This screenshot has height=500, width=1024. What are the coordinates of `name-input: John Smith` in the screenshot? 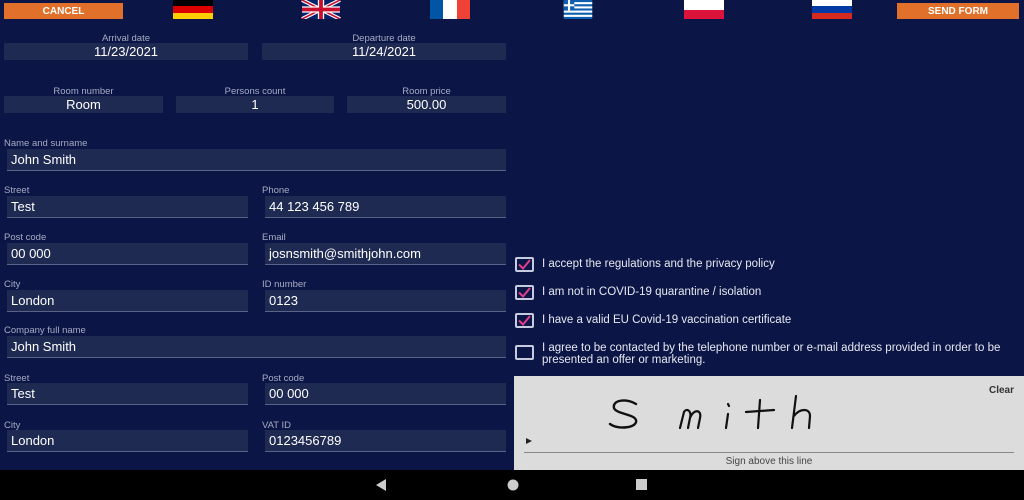 It's located at (256, 160).